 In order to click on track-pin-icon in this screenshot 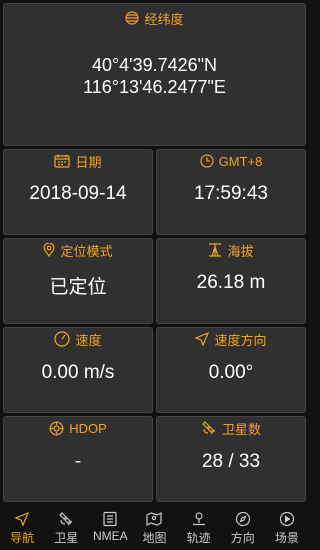, I will do `click(198, 519)`.